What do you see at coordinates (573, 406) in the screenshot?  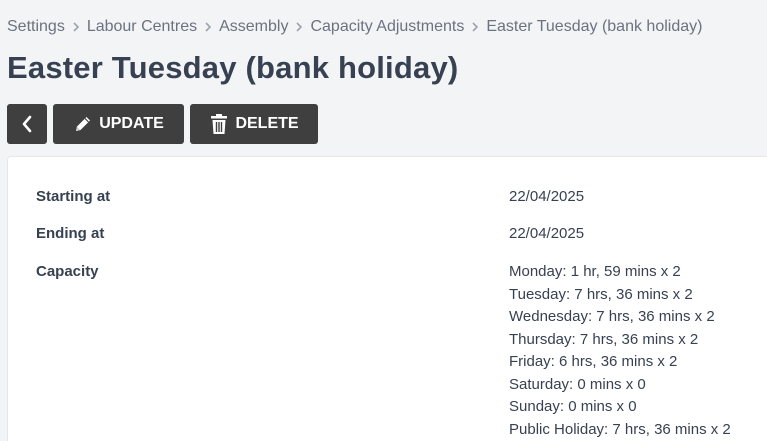 I see `capacity-sunday: Sunday: 0 mins x 0` at bounding box center [573, 406].